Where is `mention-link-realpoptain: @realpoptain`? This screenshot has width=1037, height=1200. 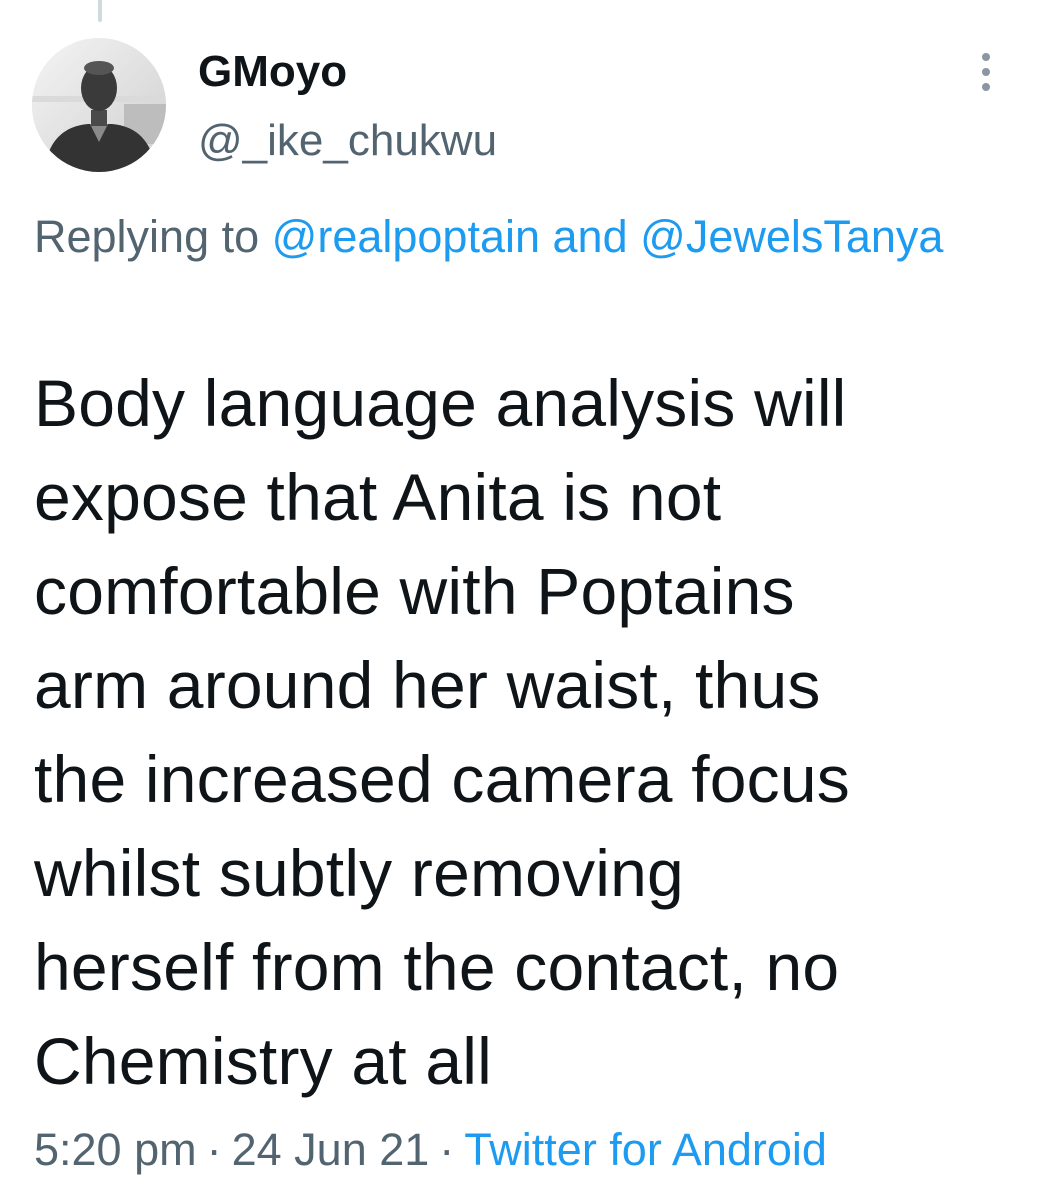
mention-link-realpoptain: @realpoptain is located at coordinates (406, 236).